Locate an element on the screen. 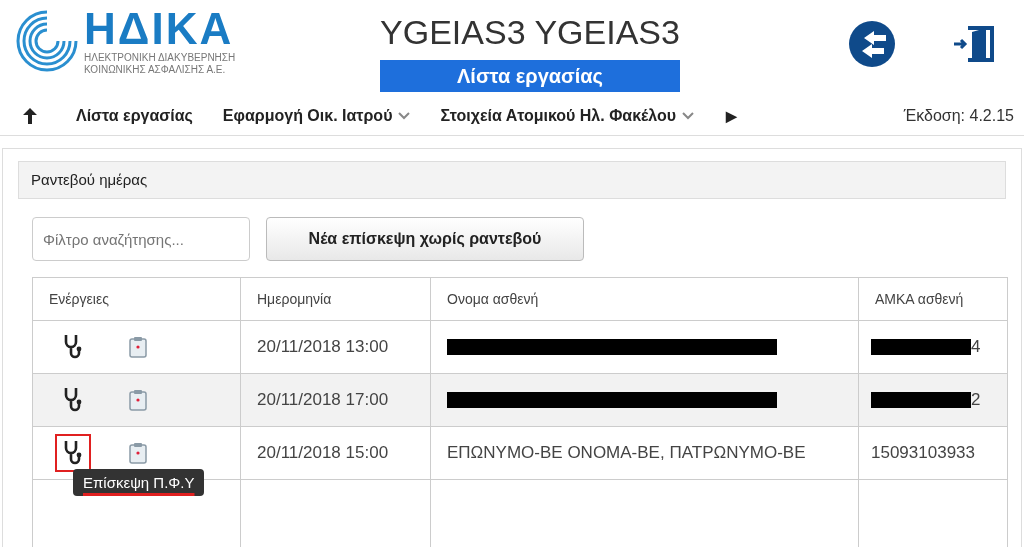 This screenshot has height=547, width=1024. nav-menu-item: Εφαρμογή Οικ. Ιατρού is located at coordinates (316, 116).